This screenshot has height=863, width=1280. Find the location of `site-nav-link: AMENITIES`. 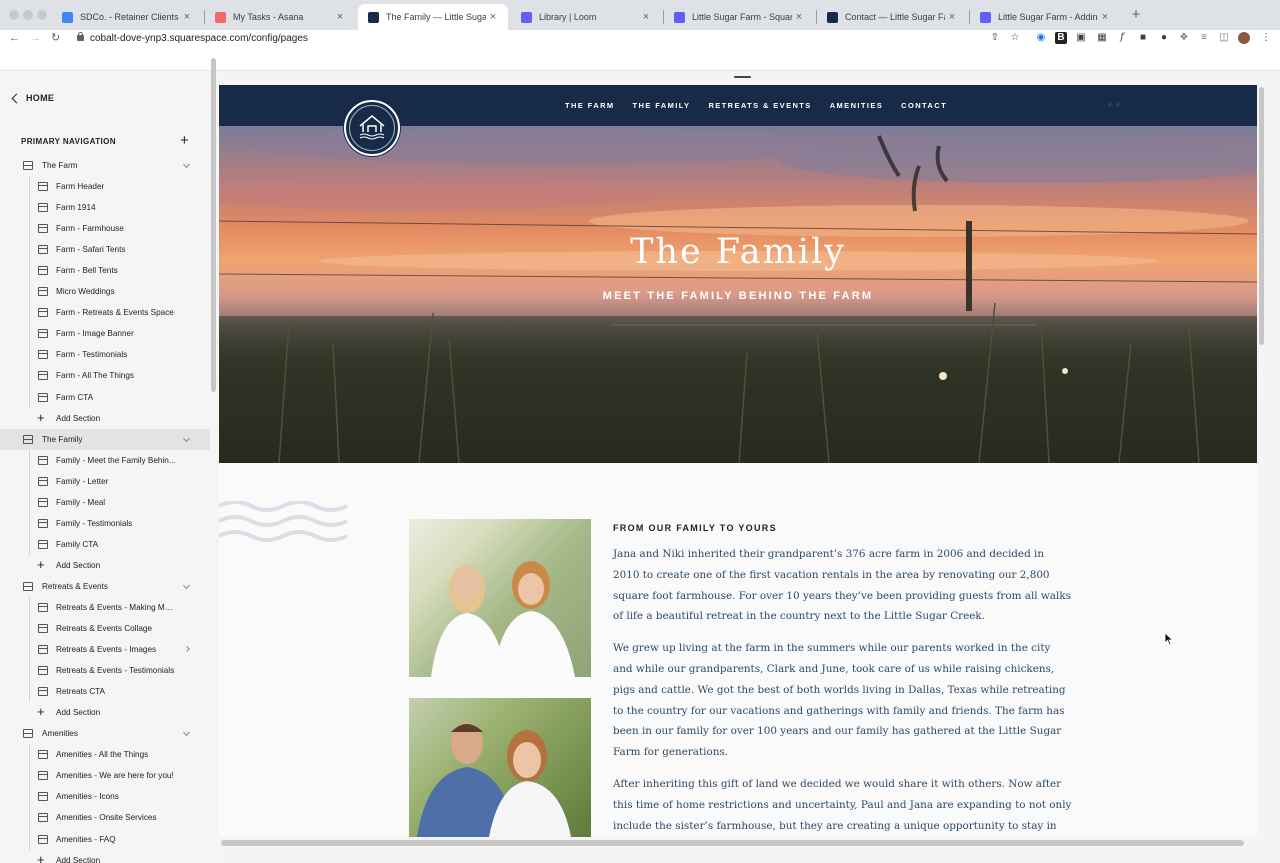

site-nav-link: AMENITIES is located at coordinates (856, 105).